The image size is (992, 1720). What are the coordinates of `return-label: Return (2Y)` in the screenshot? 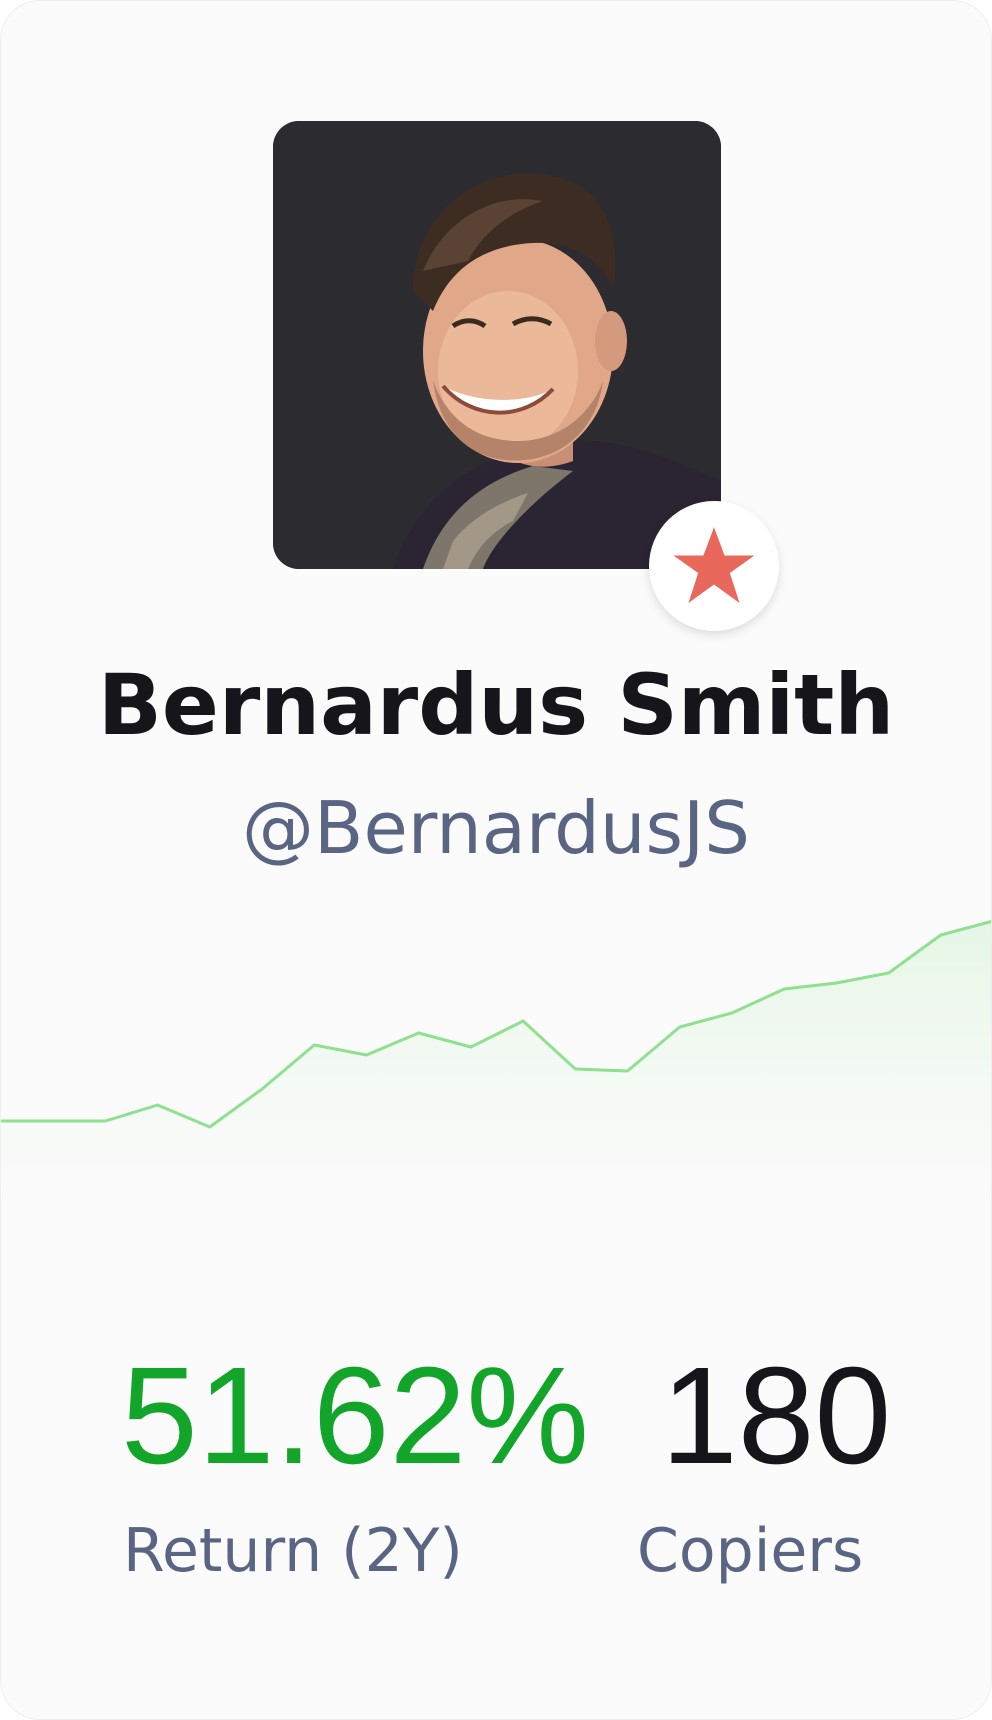 It's located at (293, 1551).